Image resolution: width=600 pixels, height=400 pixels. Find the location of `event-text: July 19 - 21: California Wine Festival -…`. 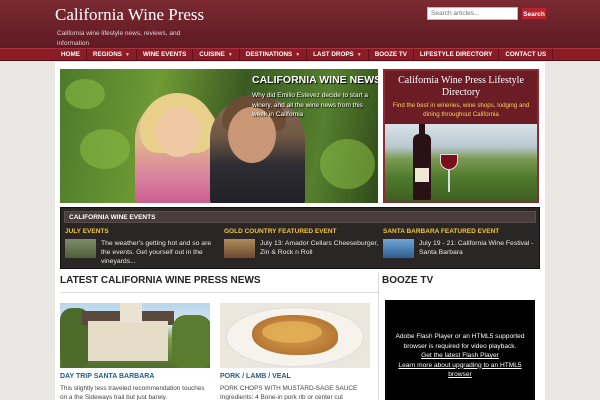

event-text: July 19 - 21: California Wine Festival -… is located at coordinates (476, 248).